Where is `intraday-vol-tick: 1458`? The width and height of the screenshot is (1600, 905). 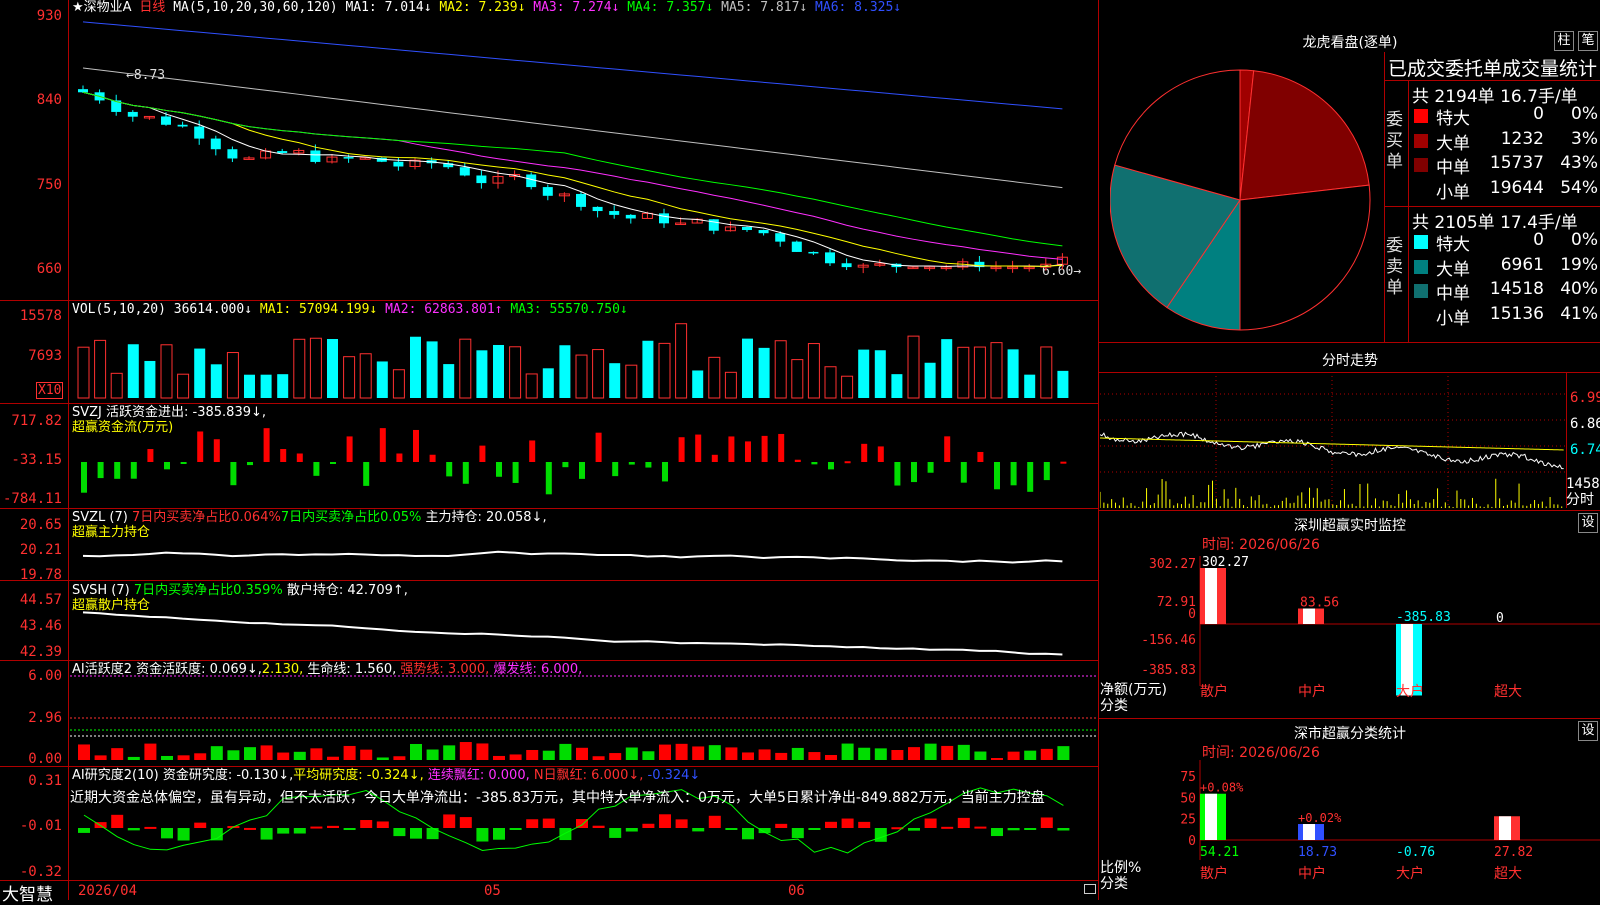 intraday-vol-tick: 1458 is located at coordinates (1583, 484).